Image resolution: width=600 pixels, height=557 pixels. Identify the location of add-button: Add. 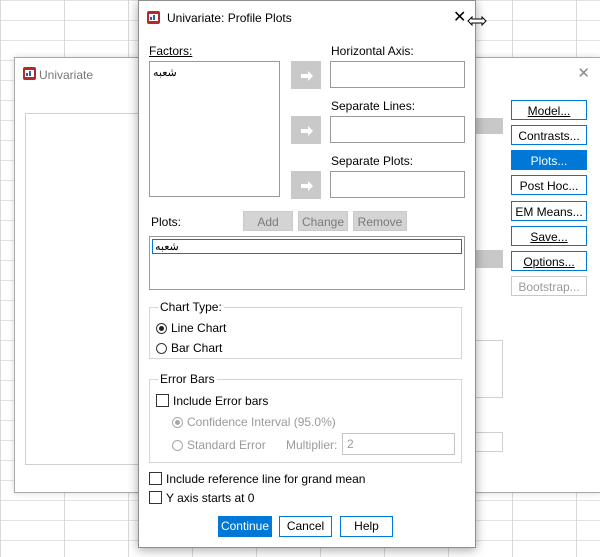
(268, 221).